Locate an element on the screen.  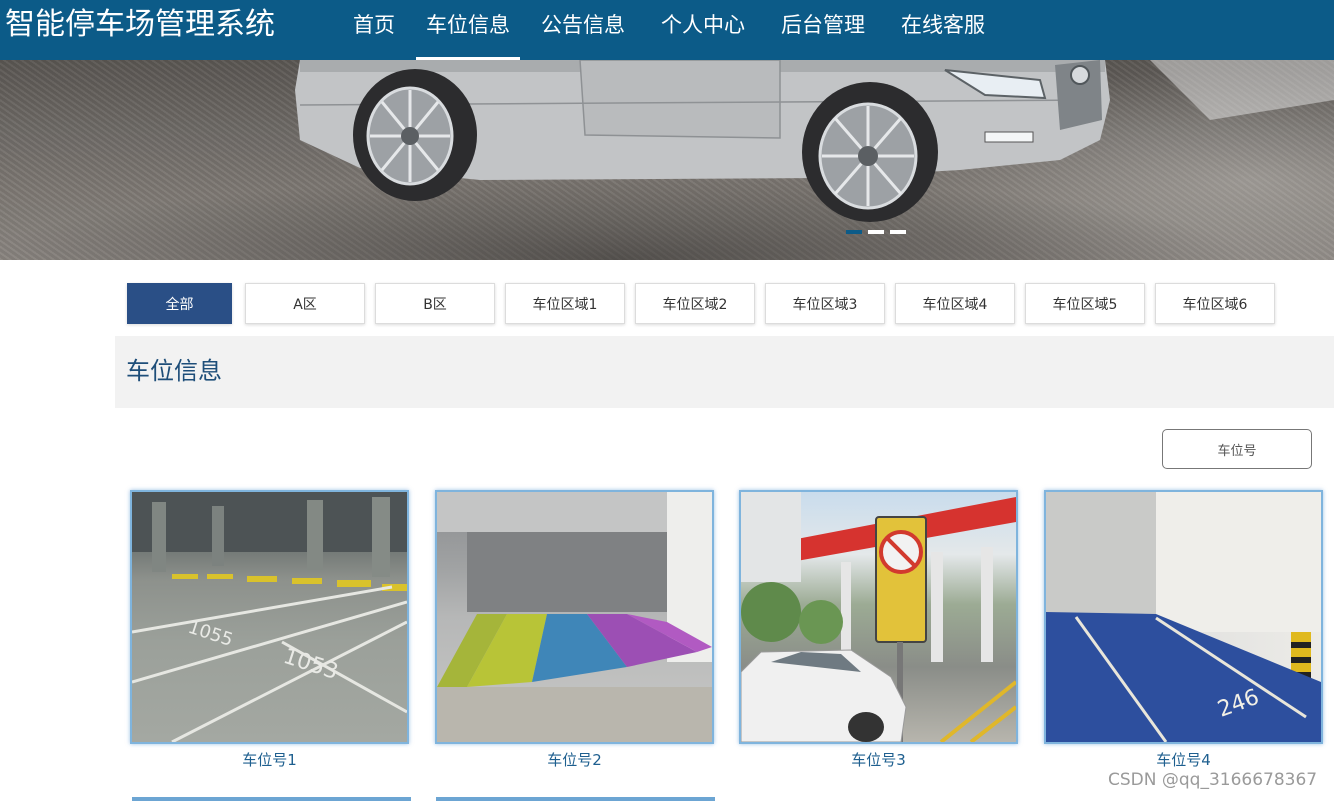
site-title: 智能停车场管理系统 is located at coordinates (140, 24).